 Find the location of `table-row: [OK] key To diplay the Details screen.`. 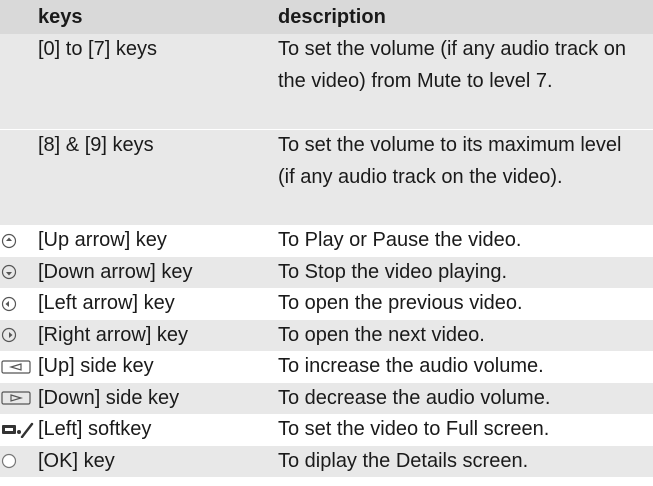

table-row: [OK] key To diplay the Details screen. is located at coordinates (326, 461).